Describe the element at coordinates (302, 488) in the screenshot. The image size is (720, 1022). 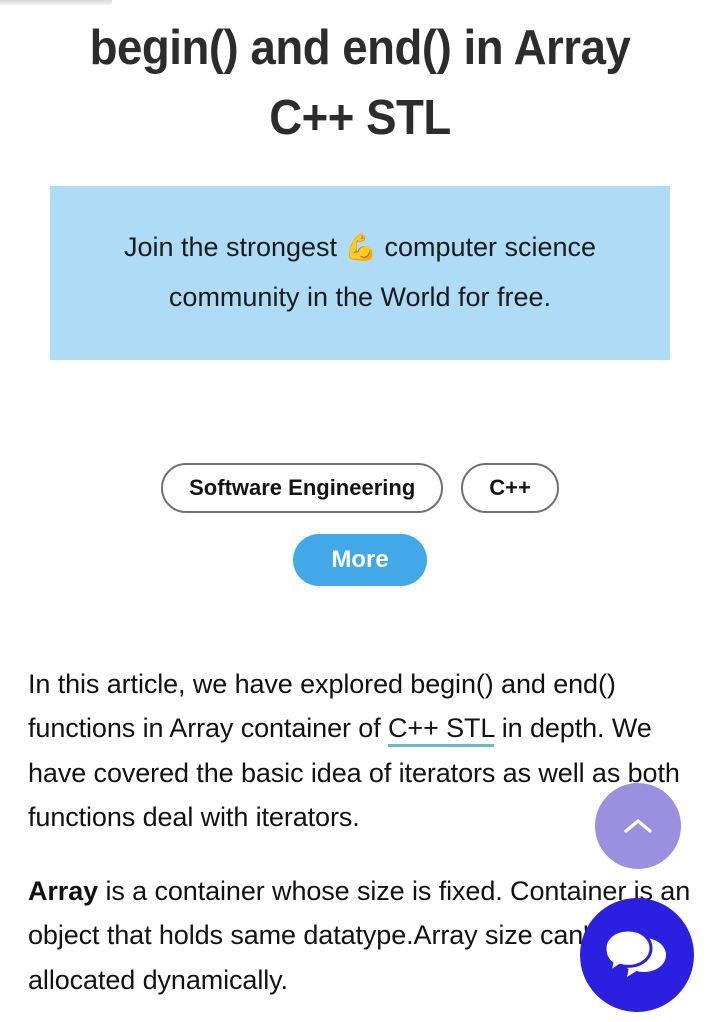
I see `tag-software-engineering: Software Engineering` at that location.